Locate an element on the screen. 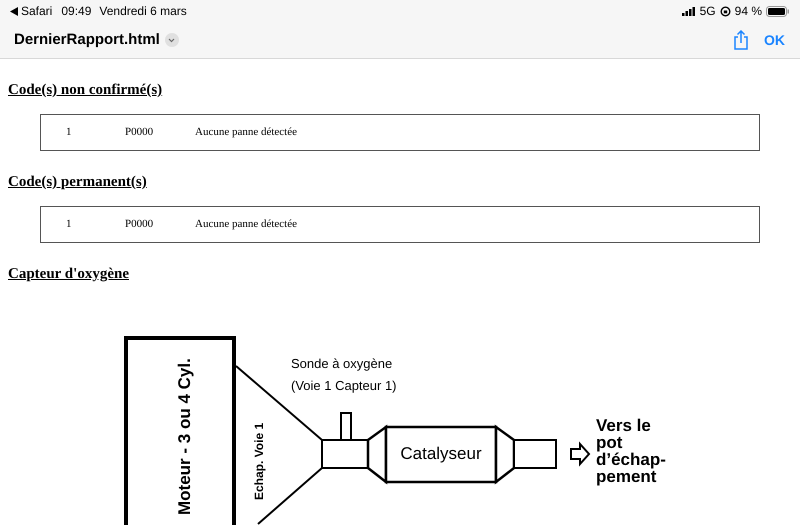 This screenshot has width=800, height=525. section-heading: Code(s) non confirmé(s) is located at coordinates (85, 90).